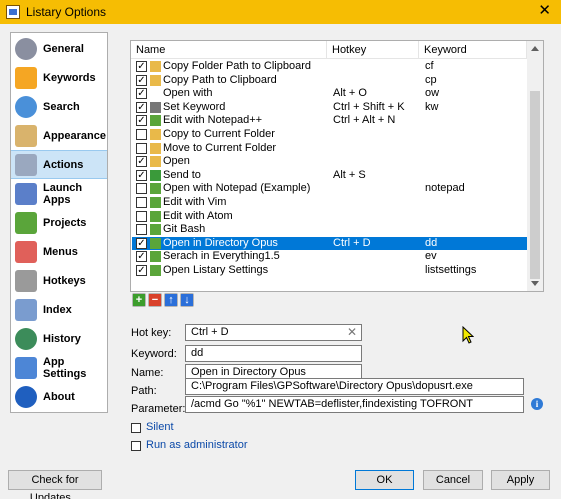  I want to click on column-header-hotkey: Hotkey, so click(373, 50).